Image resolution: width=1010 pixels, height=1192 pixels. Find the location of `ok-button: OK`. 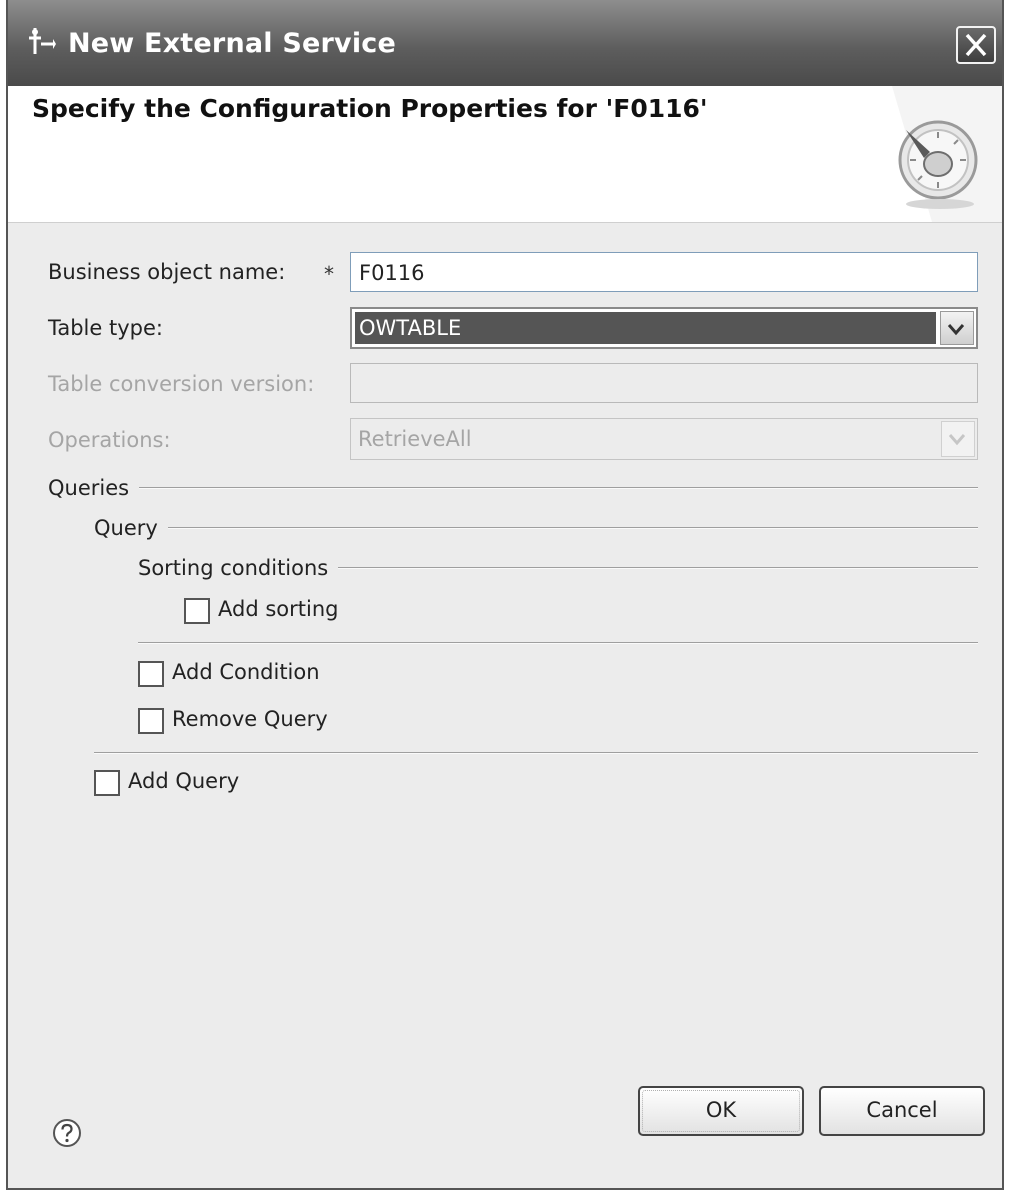

ok-button: OK is located at coordinates (721, 1111).